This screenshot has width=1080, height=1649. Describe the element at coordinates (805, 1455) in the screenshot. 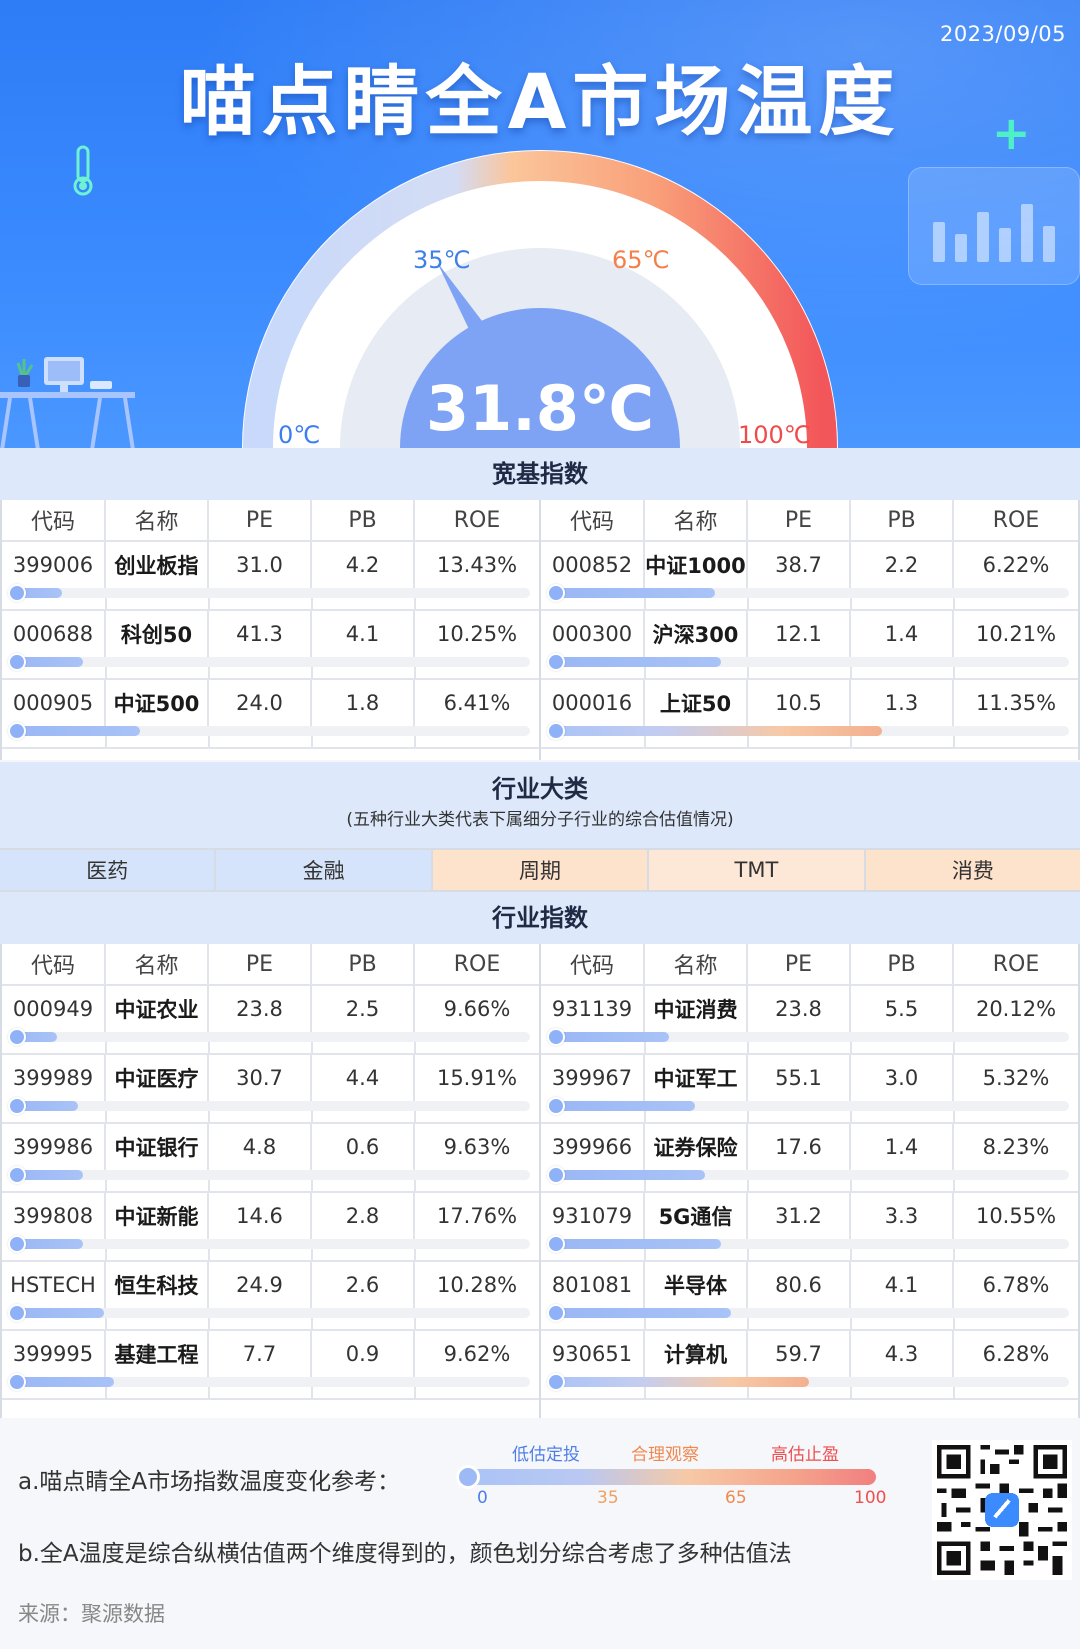

I see `legend-label-high: 高估止盈` at that location.